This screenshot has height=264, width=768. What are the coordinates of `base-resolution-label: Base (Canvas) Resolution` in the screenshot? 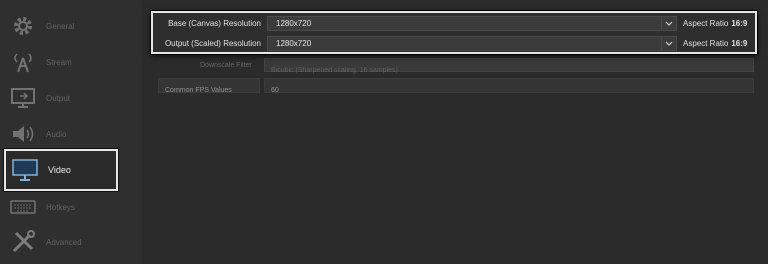 It's located at (214, 23).